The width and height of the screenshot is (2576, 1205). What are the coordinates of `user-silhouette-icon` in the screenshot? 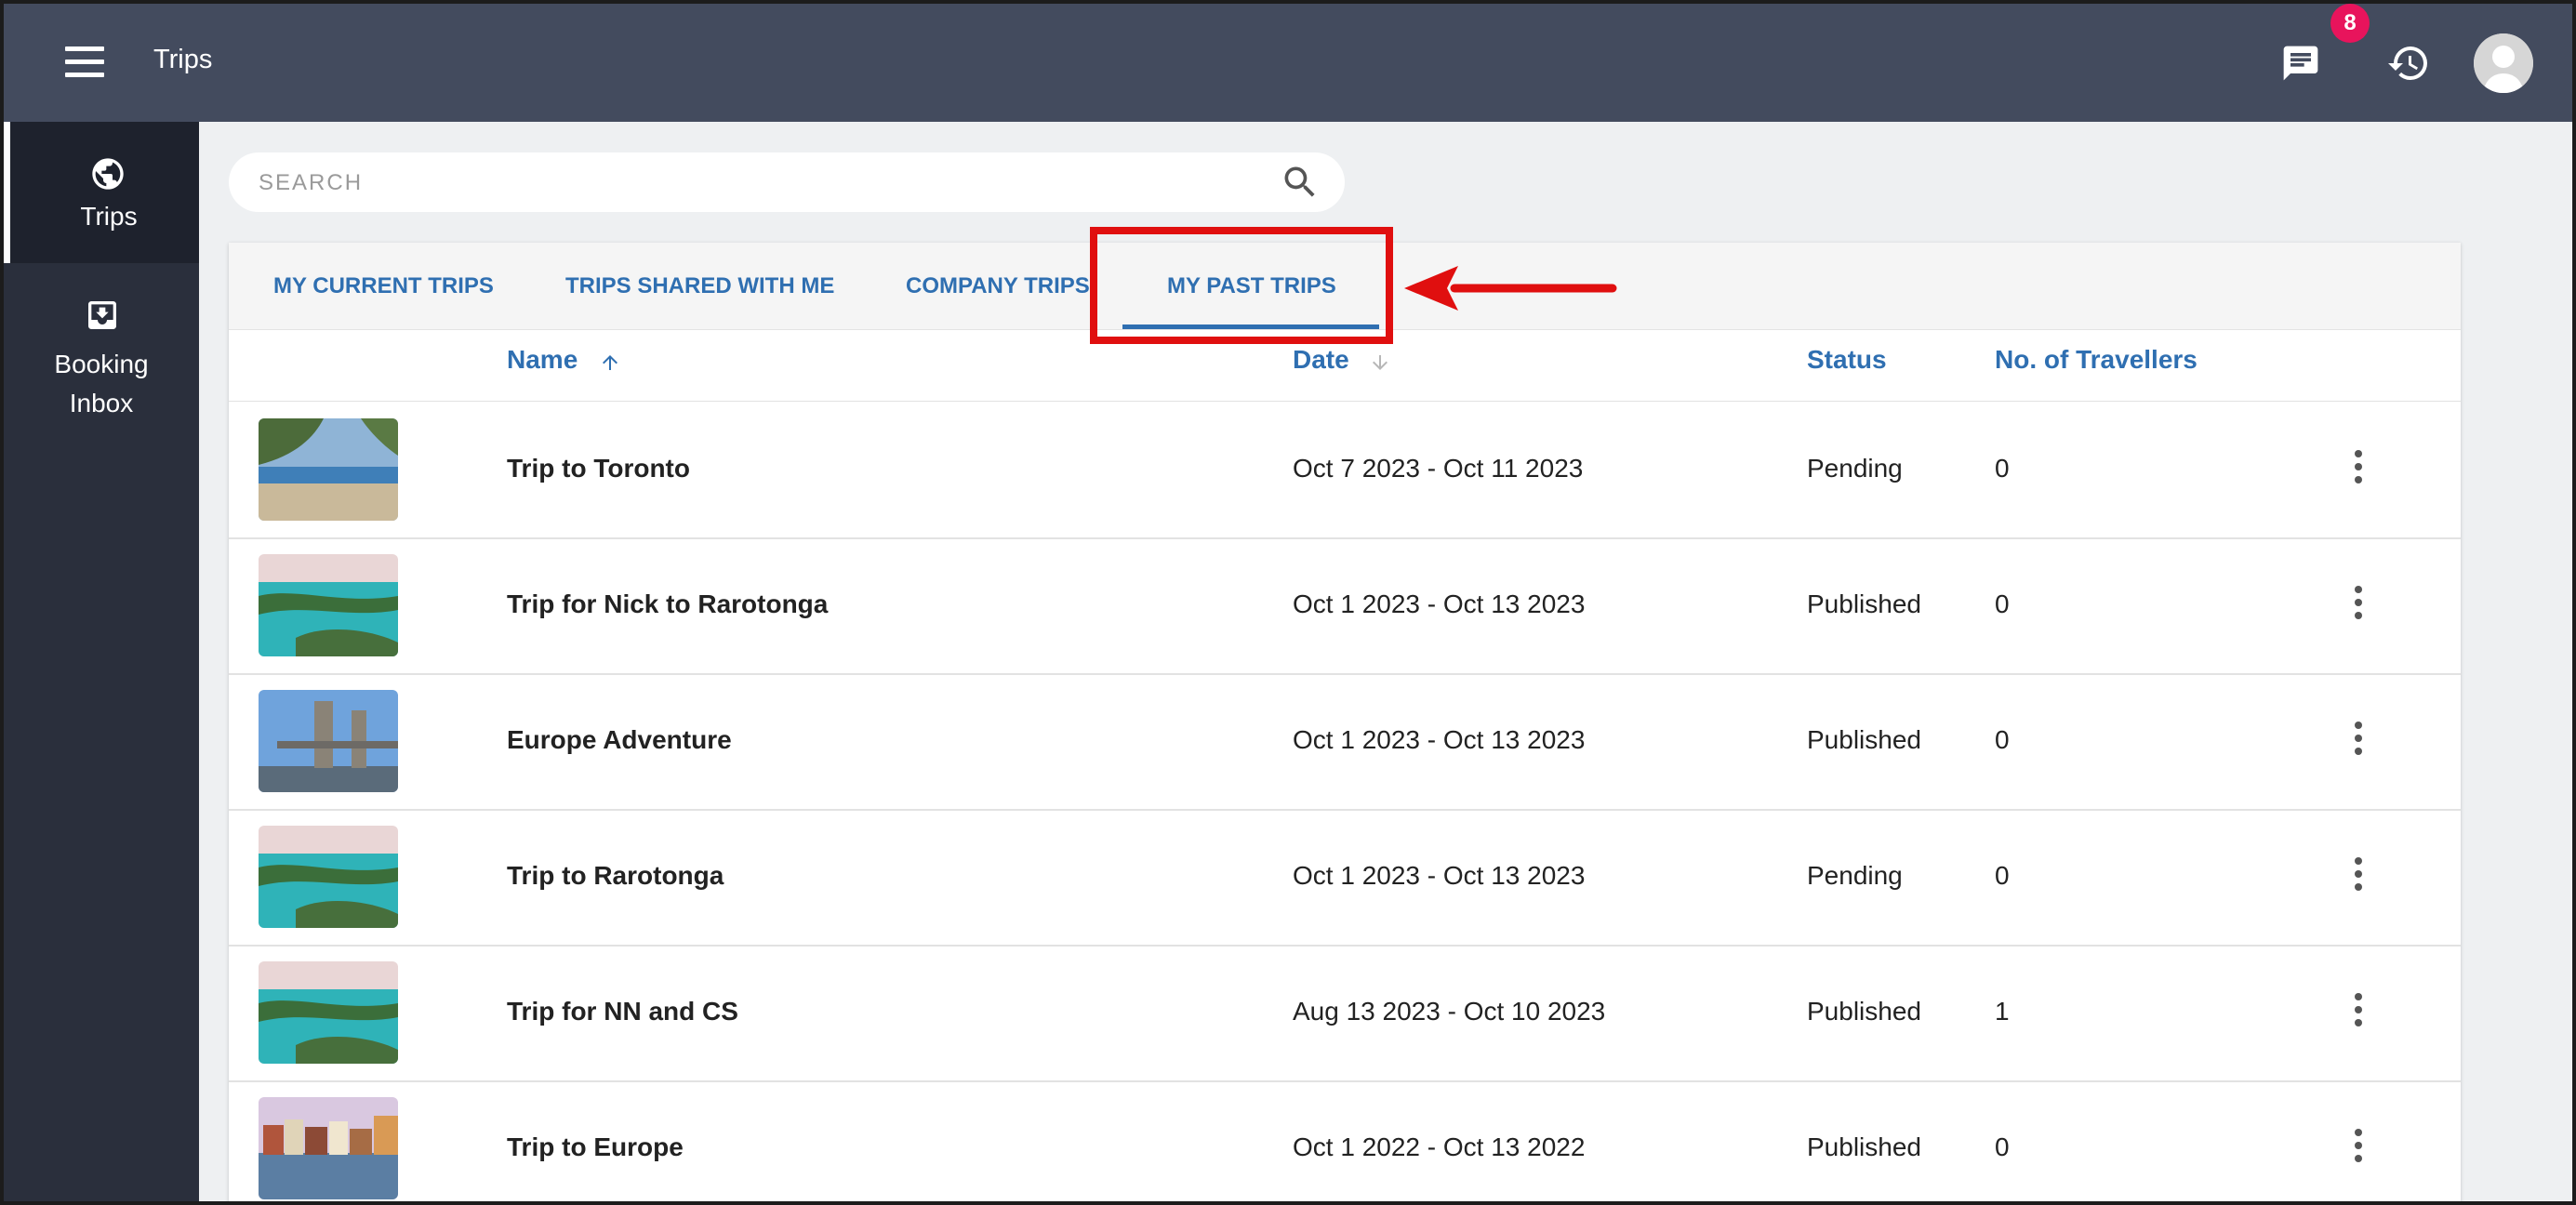 It's located at (2503, 63).